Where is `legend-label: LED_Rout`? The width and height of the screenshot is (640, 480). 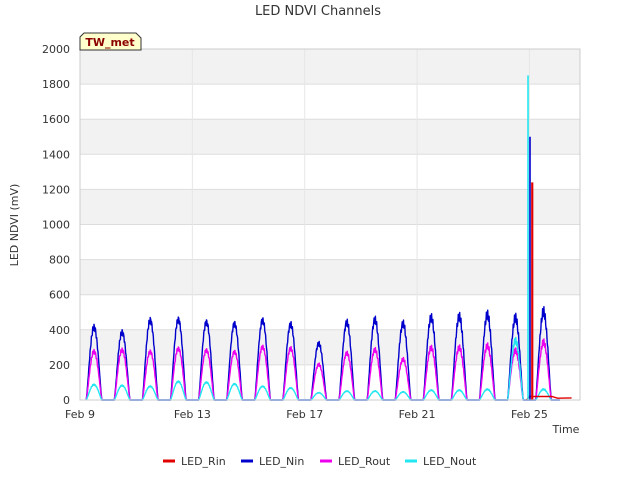
legend-label: LED_Rout is located at coordinates (364, 461).